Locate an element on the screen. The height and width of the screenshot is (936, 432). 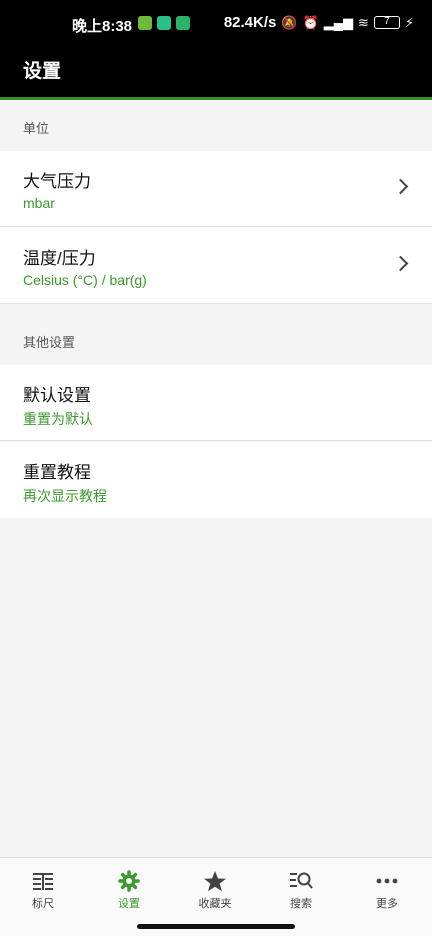
nav-item-favorites: 收藏夹 is located at coordinates (215, 888).